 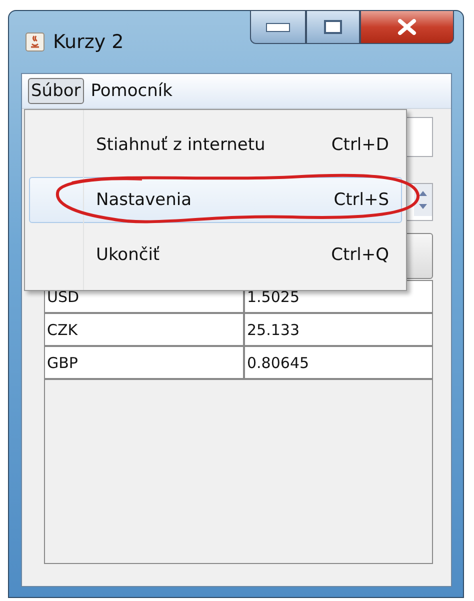 I want to click on minimize-button, so click(x=278, y=27).